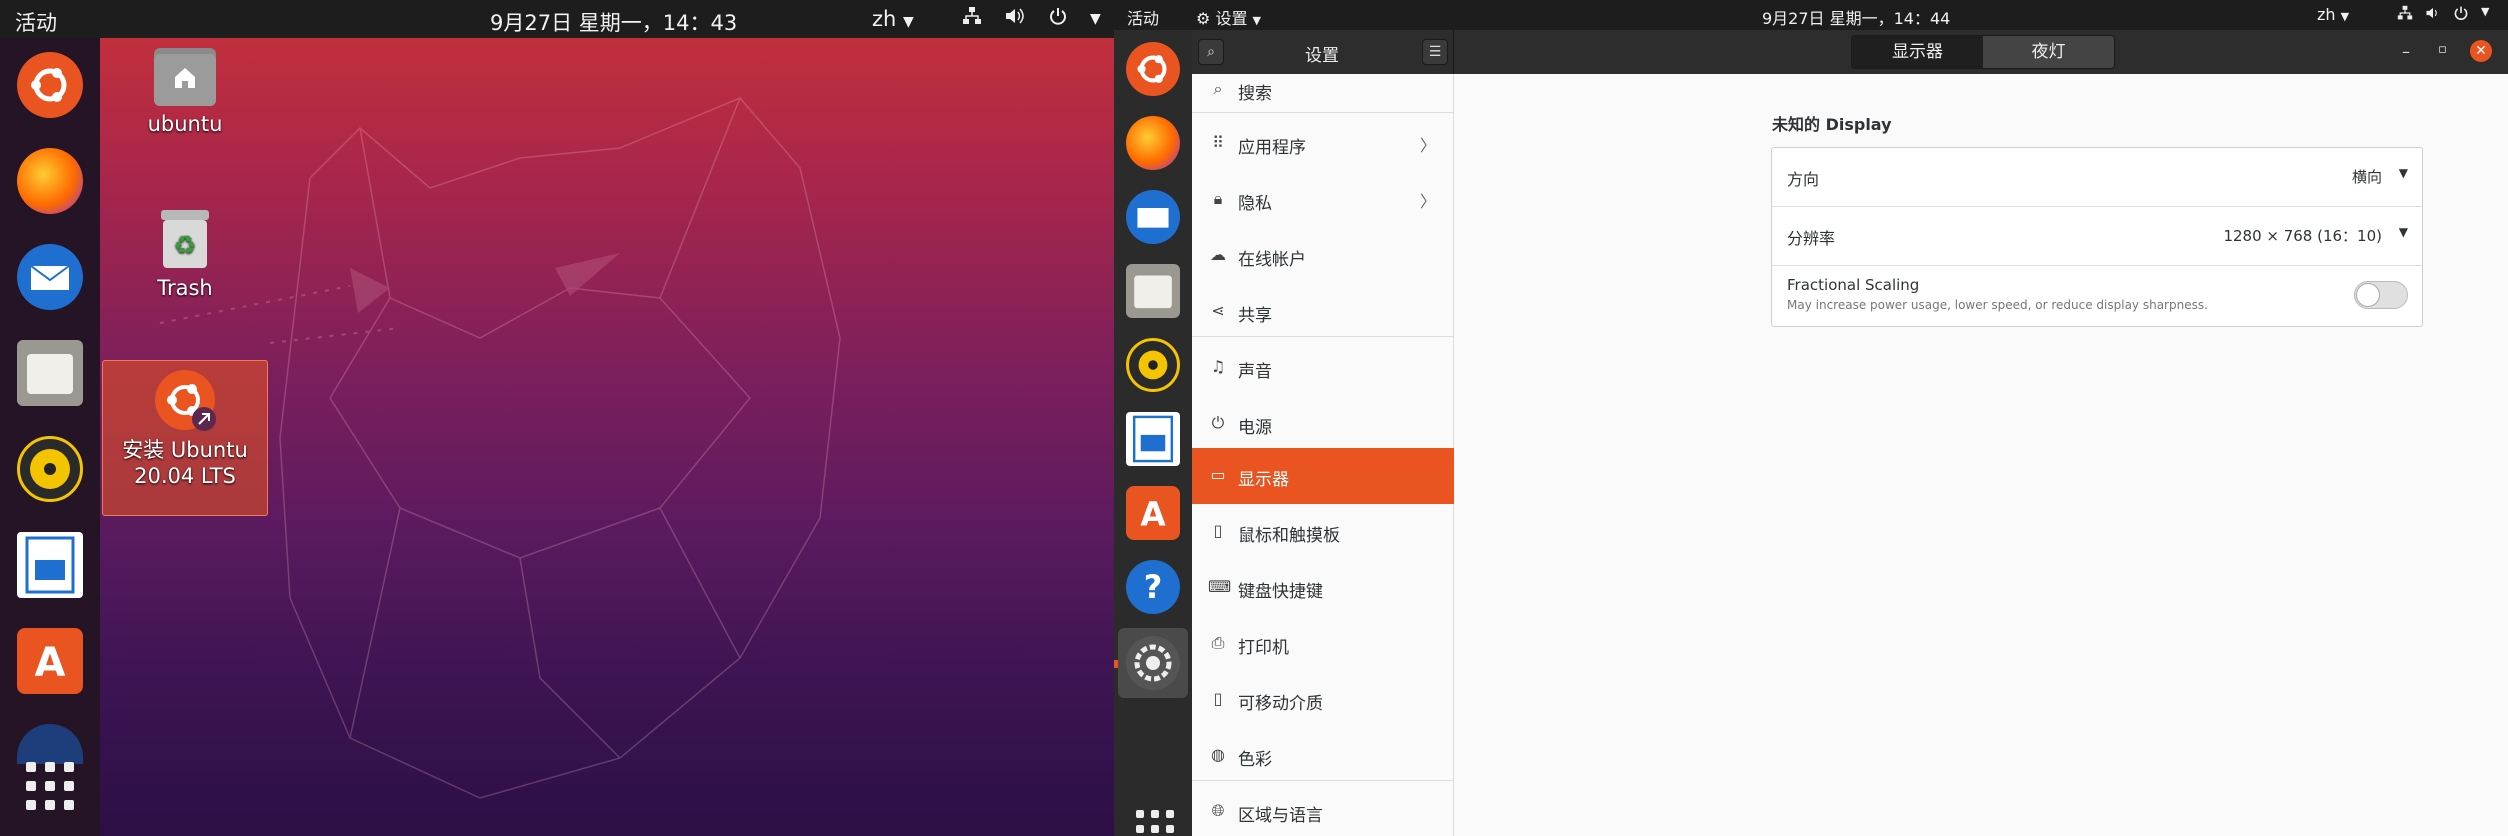  I want to click on help-icon, so click(50, 744).